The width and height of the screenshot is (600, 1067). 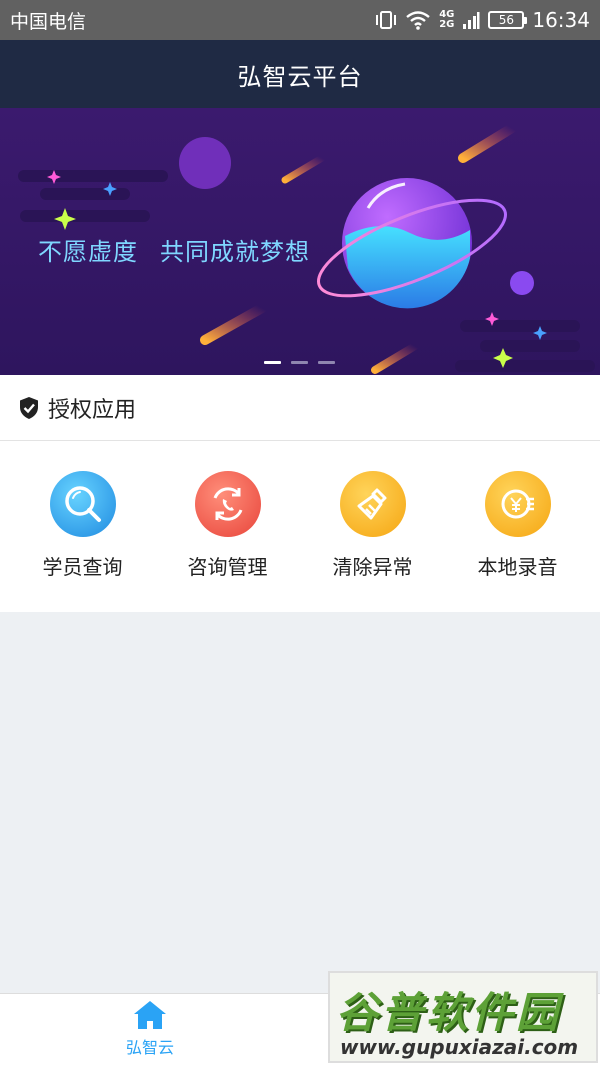 I want to click on tab-label: 弘智云, so click(x=149, y=1047).